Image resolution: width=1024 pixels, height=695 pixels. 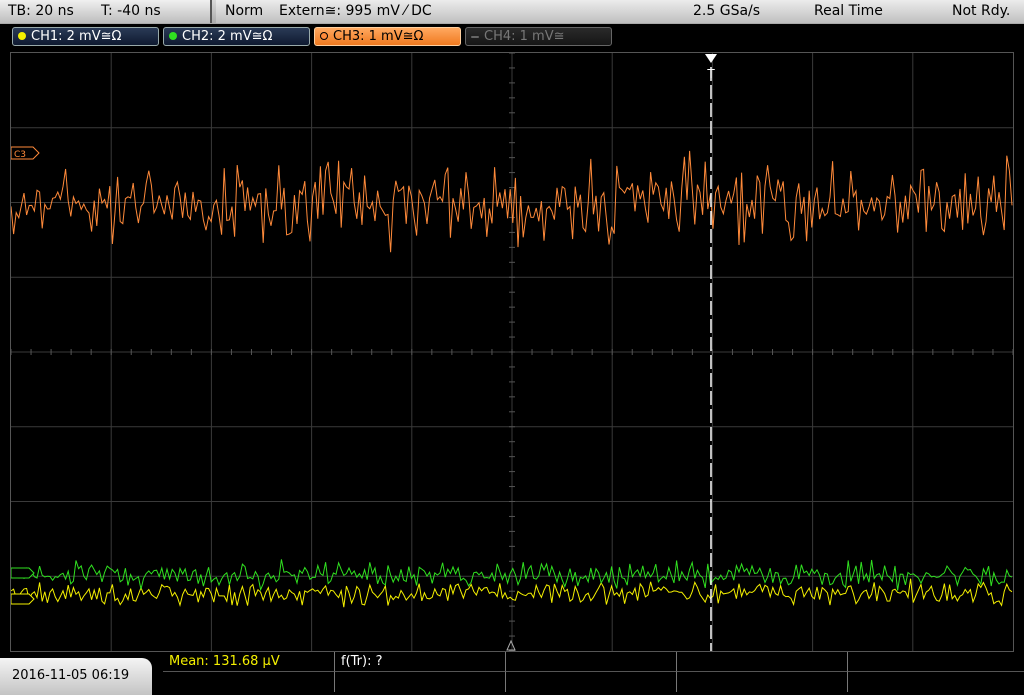 I want to click on measurement-panel: Mean: 131.68 µV f(Tr): ?, so click(x=593, y=673).